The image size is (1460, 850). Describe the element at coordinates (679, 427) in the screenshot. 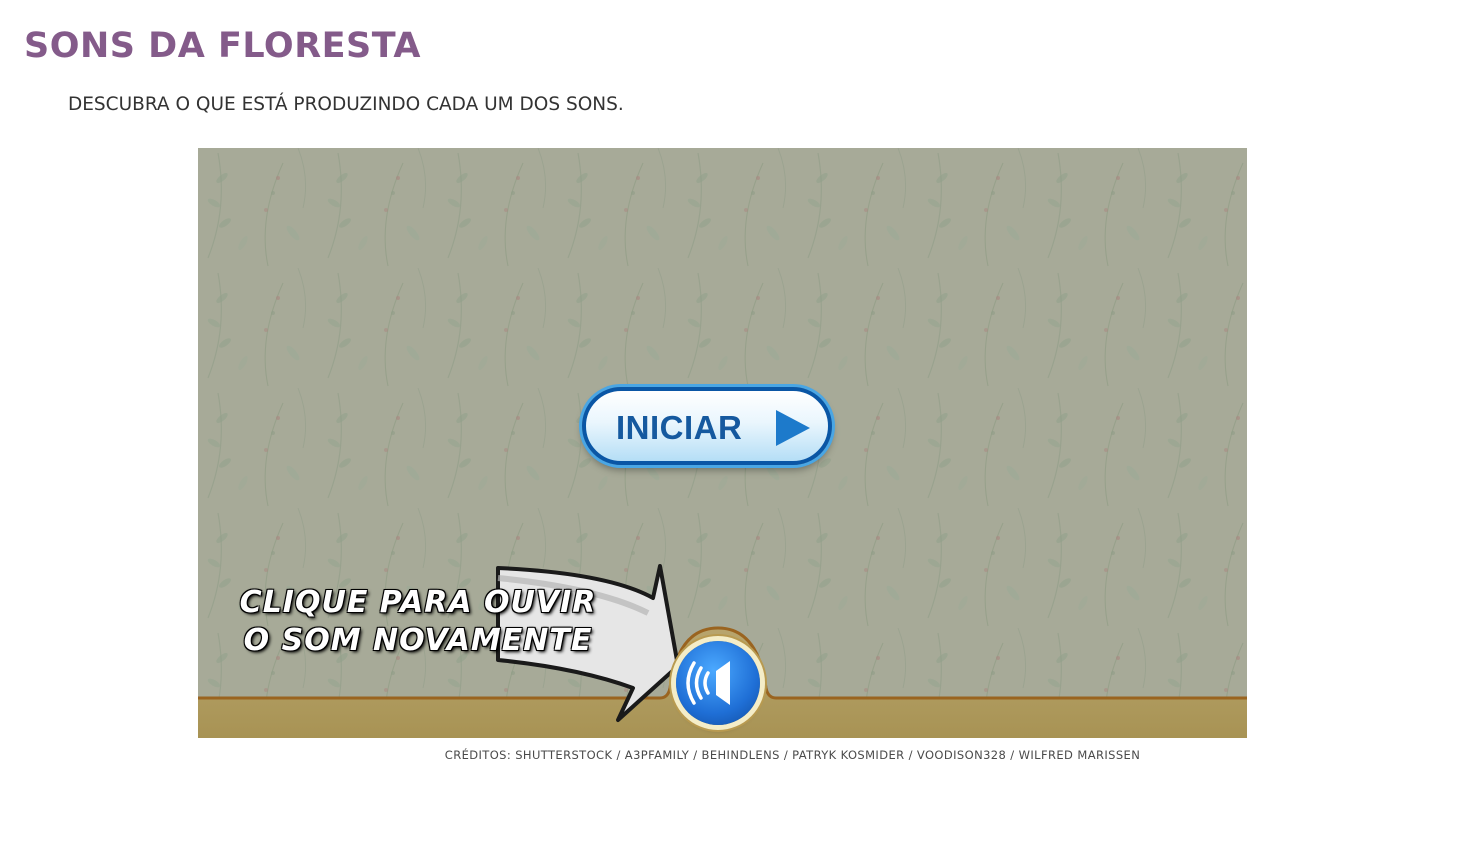

I see `start-button-label: INICIAR` at that location.